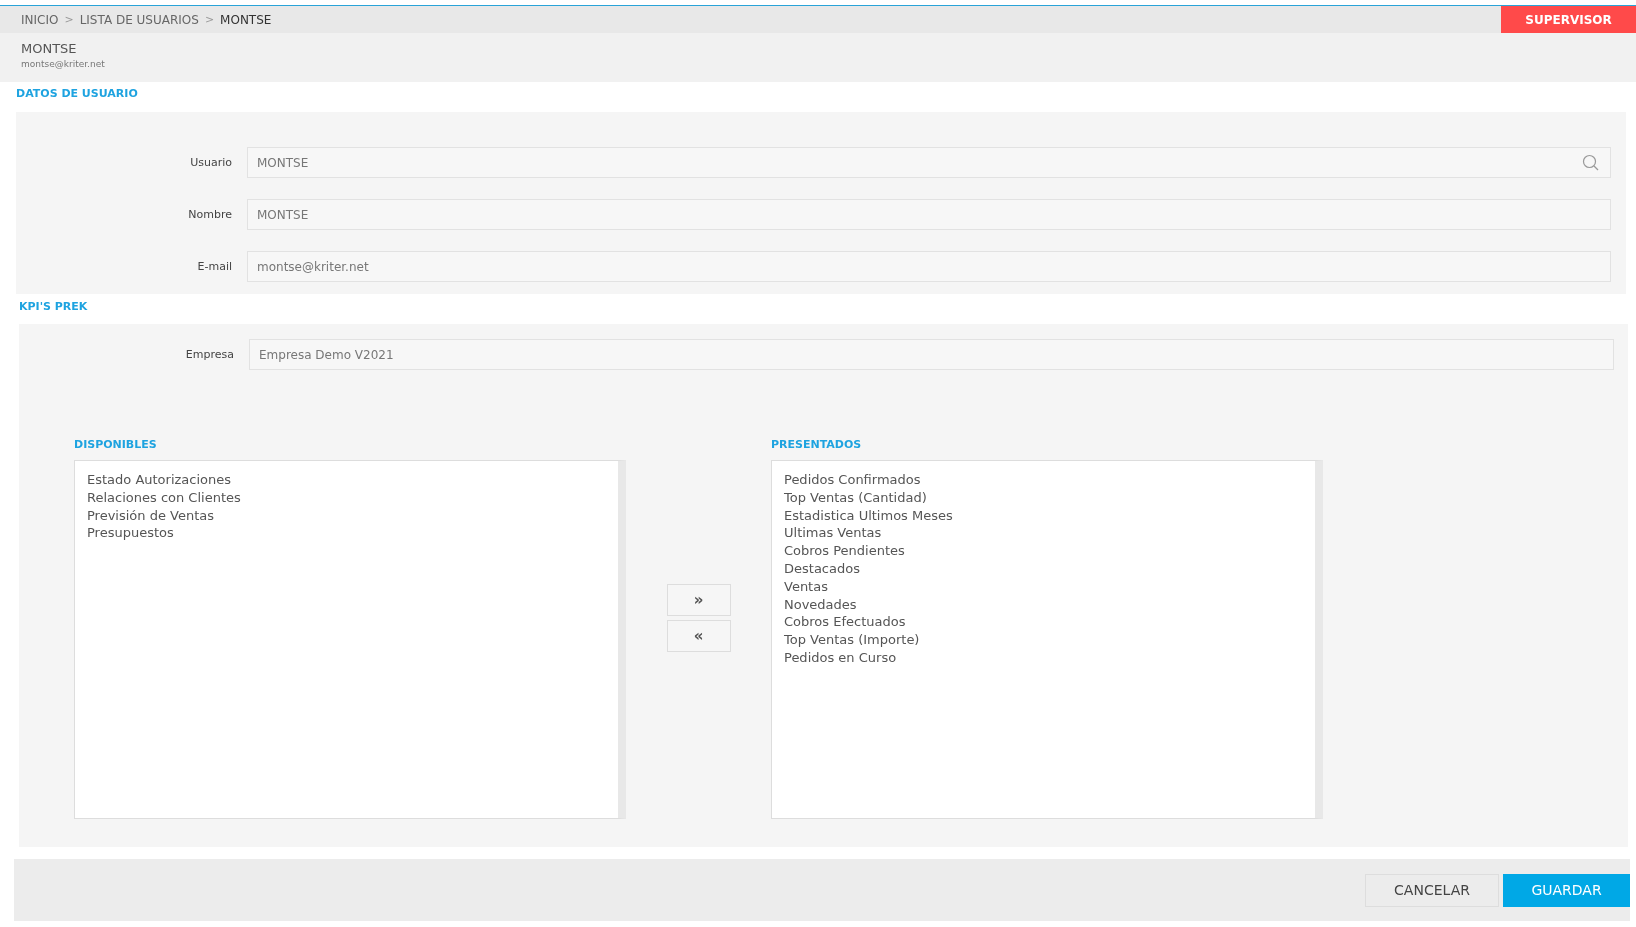 This screenshot has width=1636, height=927. Describe the element at coordinates (346, 533) in the screenshot. I see `list-item: Presupuestos` at that location.